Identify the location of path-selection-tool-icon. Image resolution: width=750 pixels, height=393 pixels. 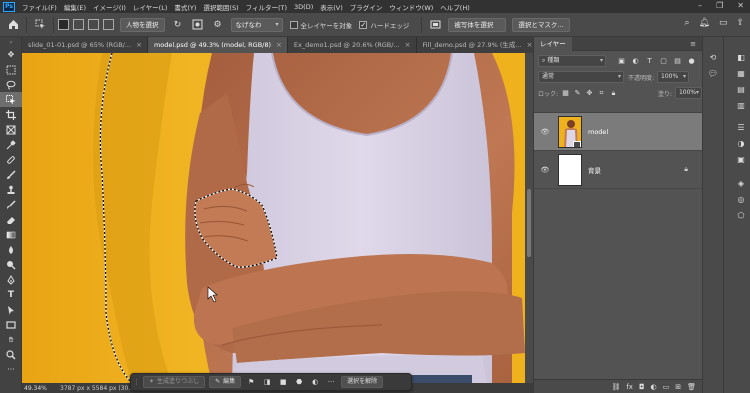
(11, 309).